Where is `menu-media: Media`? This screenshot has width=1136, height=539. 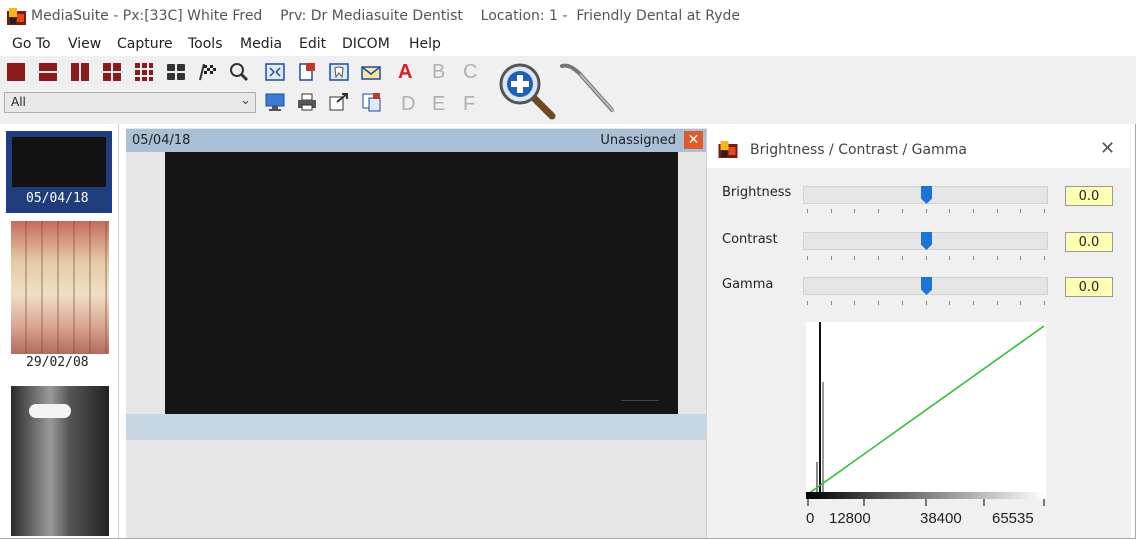
menu-media: Media is located at coordinates (261, 44).